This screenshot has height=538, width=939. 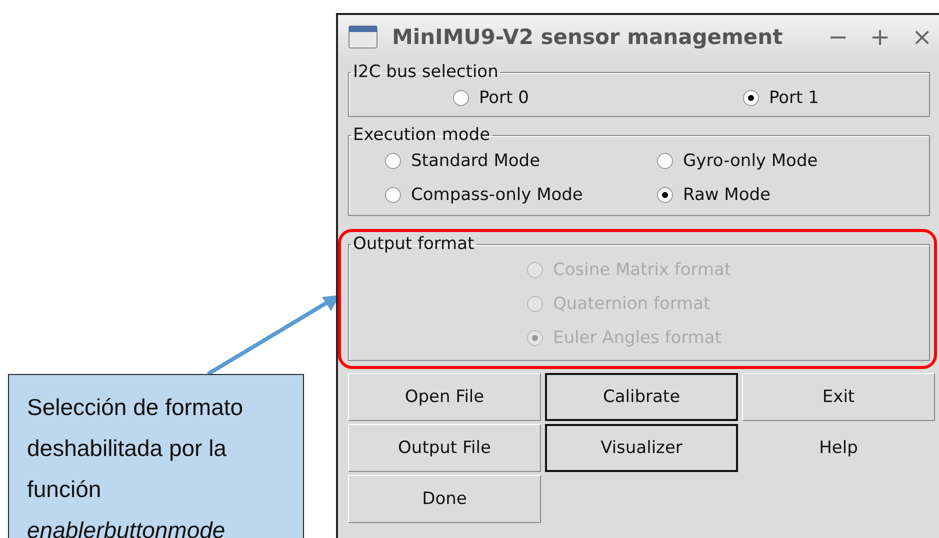 What do you see at coordinates (838, 36) in the screenshot?
I see `window-control: −` at bounding box center [838, 36].